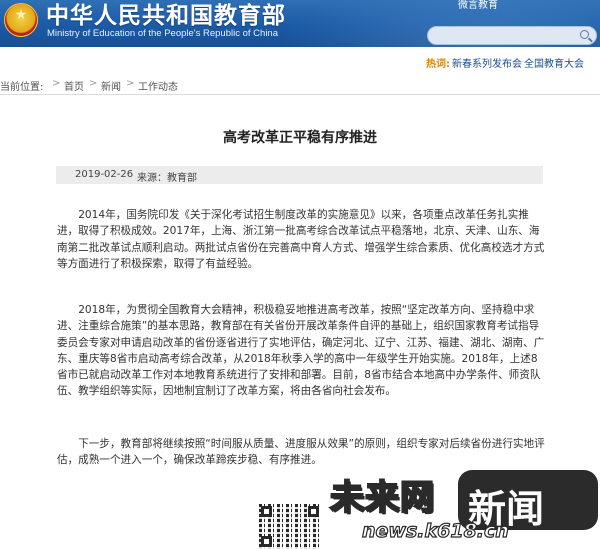 This screenshot has width=600, height=549. Describe the element at coordinates (111, 85) in the screenshot. I see `breadcrumb-news: 新闻` at that location.